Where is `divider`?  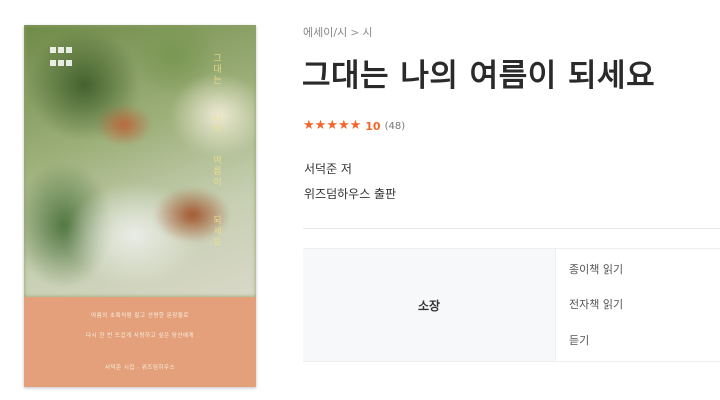
divider is located at coordinates (511, 228).